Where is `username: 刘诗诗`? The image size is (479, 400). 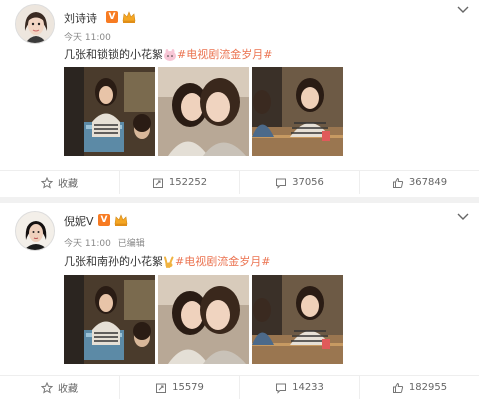
username: 刘诗诗 is located at coordinates (80, 18).